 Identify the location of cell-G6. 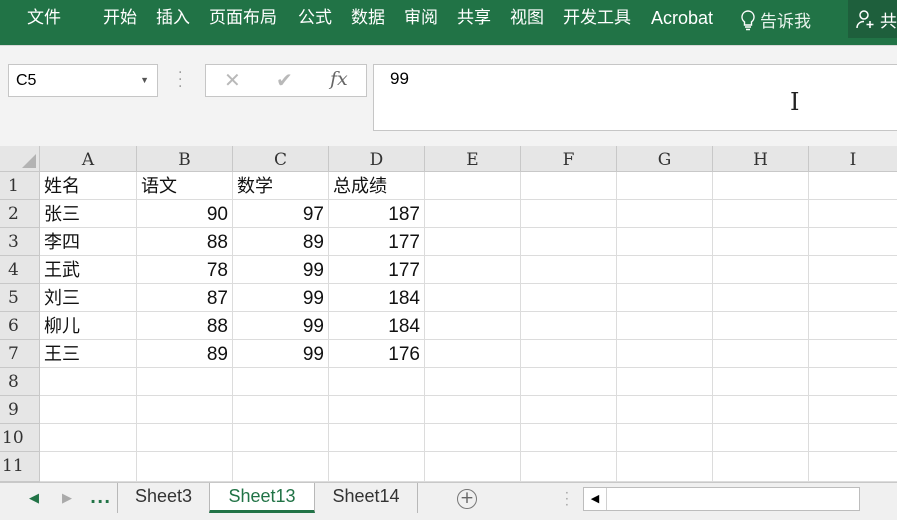
(665, 326).